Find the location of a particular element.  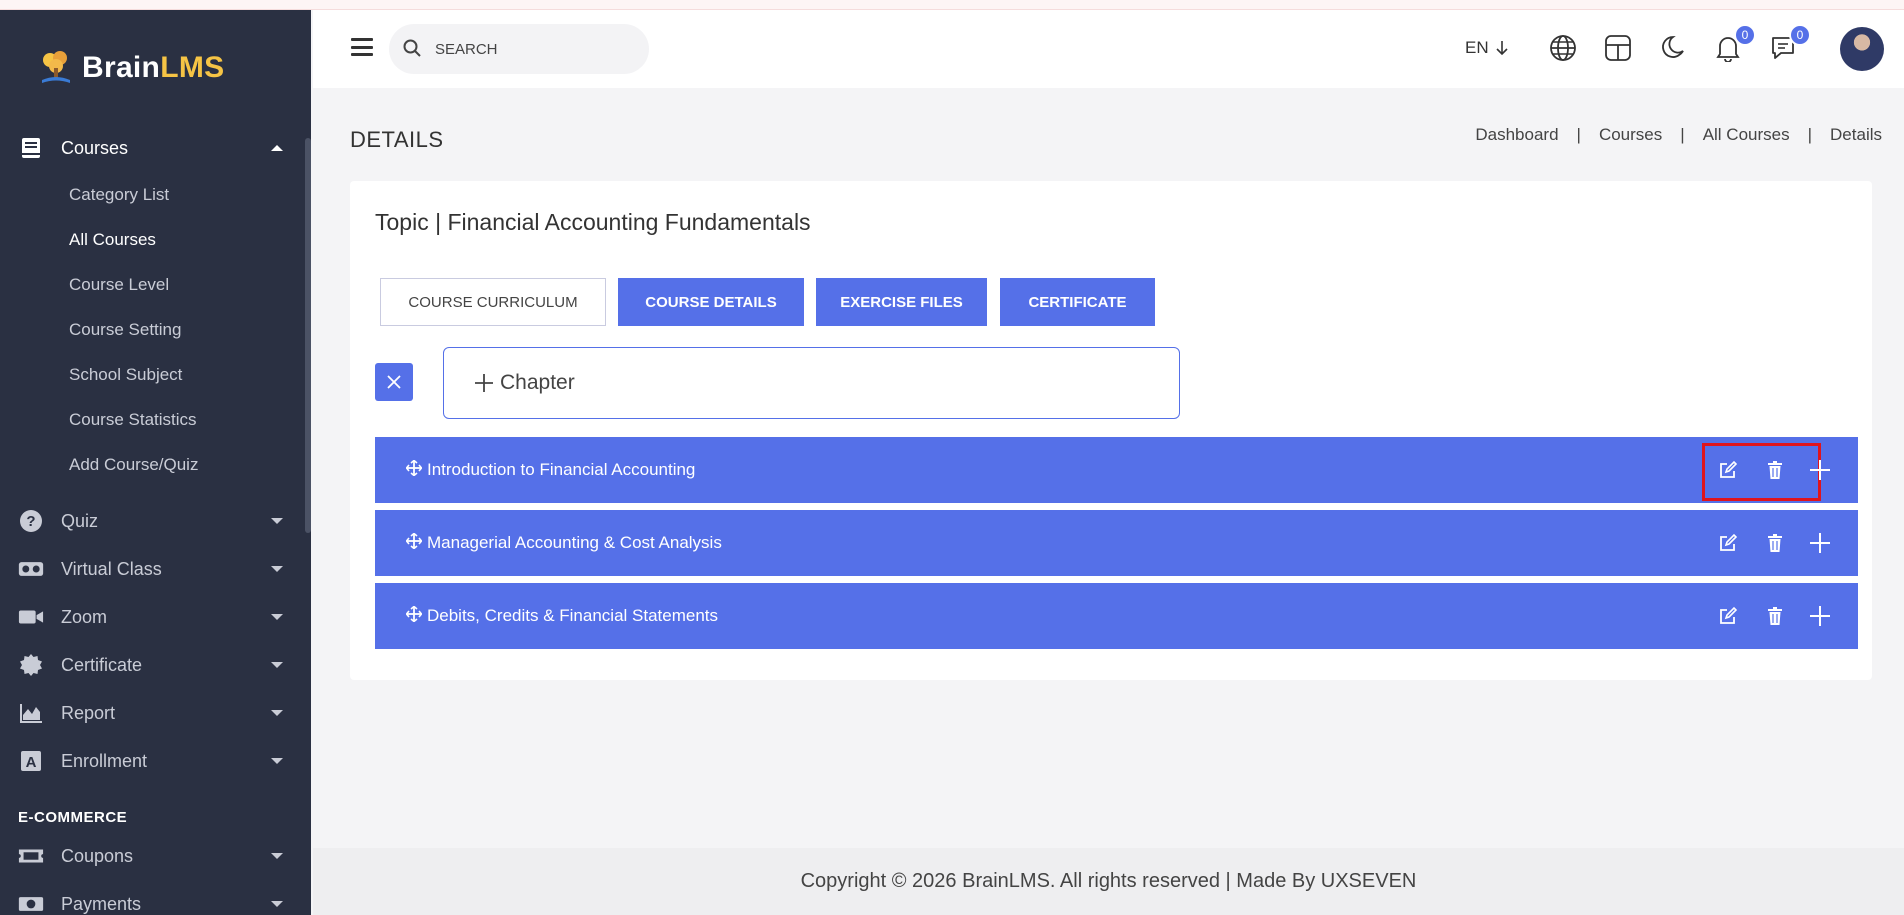

ticket-icon is located at coordinates (31, 856).